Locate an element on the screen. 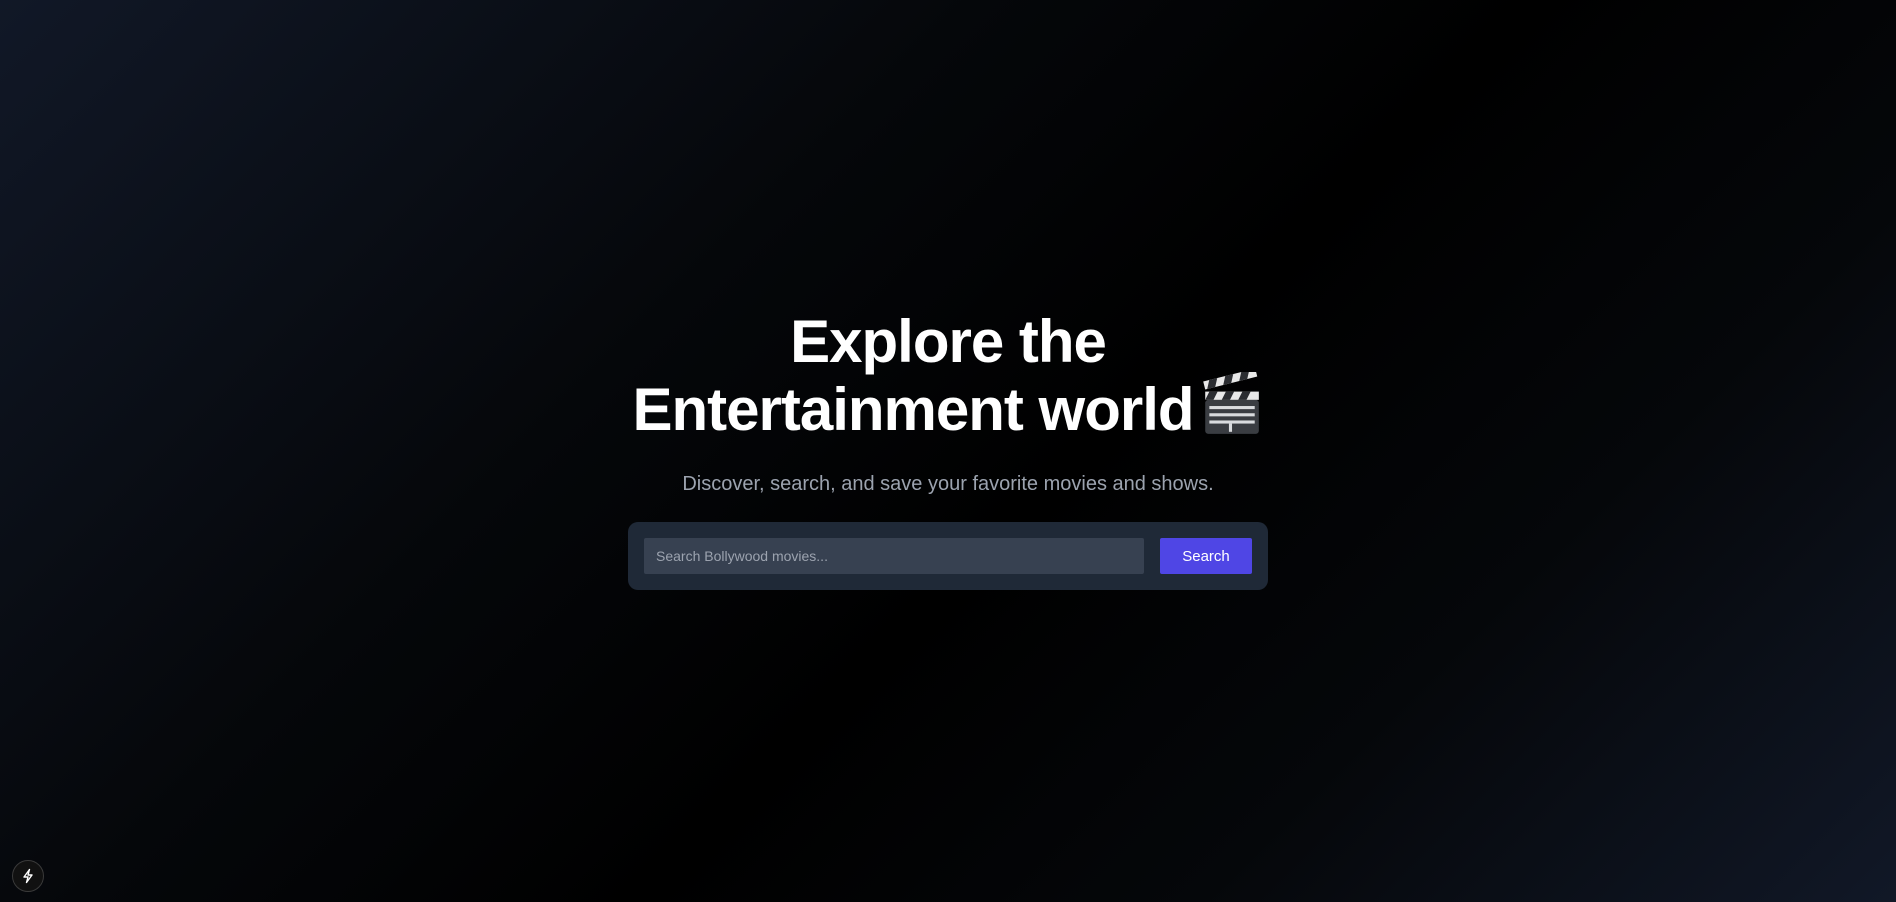  page-title: Explore the Entertainment world is located at coordinates (947, 376).